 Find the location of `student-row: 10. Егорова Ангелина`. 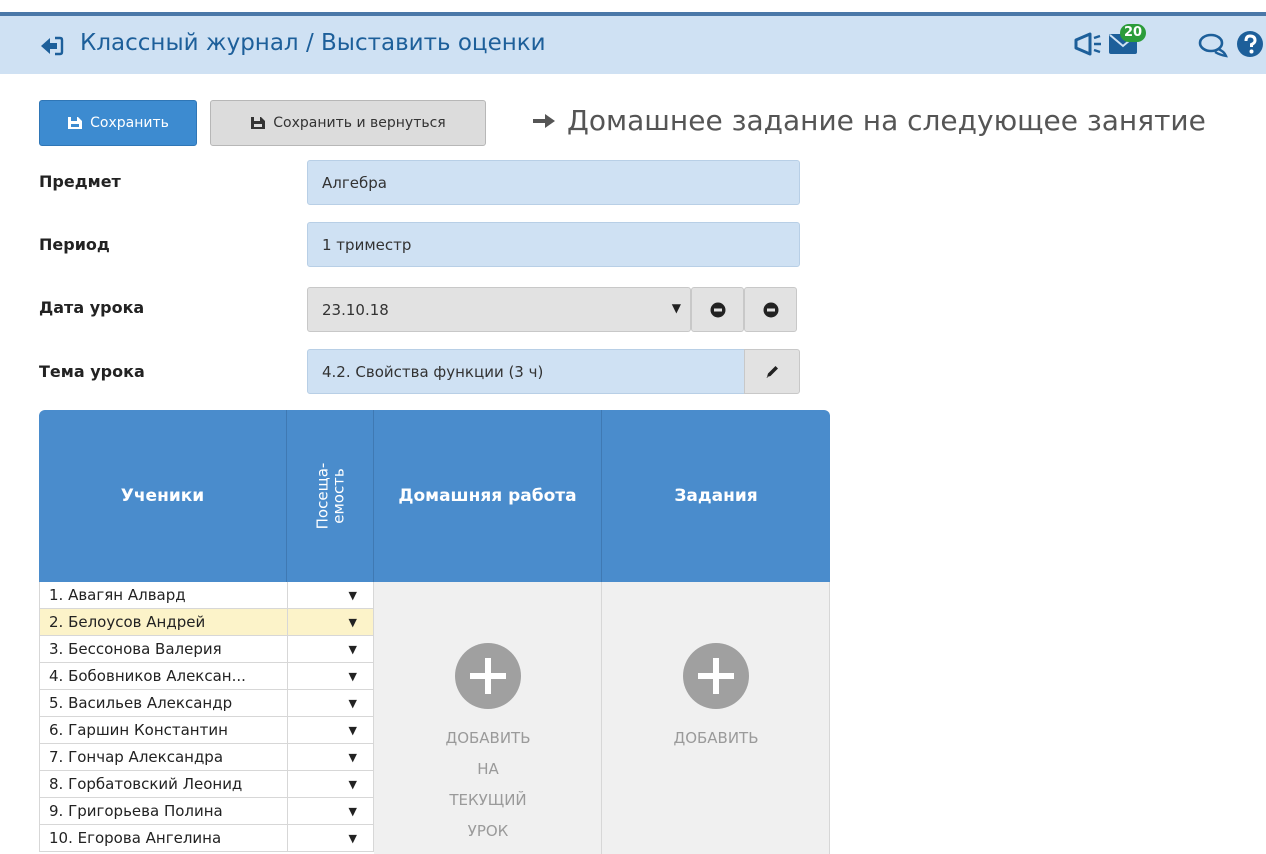

student-row: 10. Егорова Ангелина is located at coordinates (163, 838).